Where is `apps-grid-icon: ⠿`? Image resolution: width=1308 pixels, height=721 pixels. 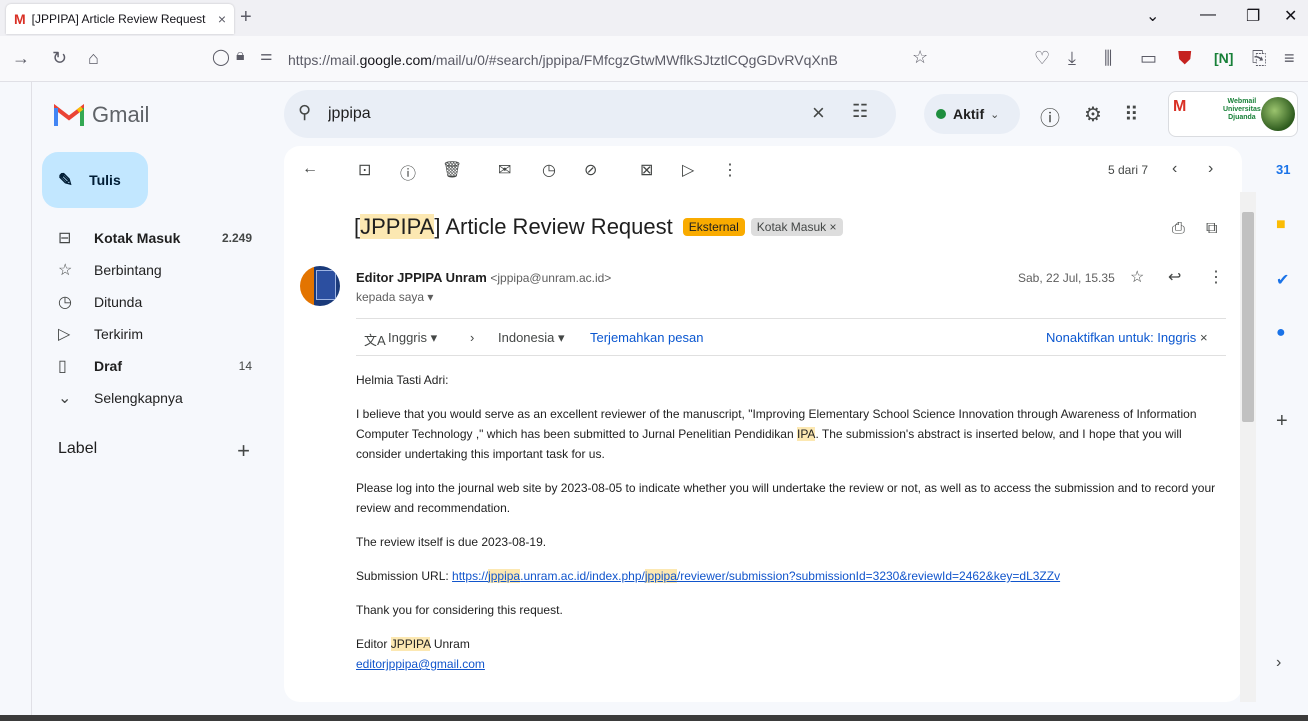 apps-grid-icon: ⠿ is located at coordinates (1131, 114).